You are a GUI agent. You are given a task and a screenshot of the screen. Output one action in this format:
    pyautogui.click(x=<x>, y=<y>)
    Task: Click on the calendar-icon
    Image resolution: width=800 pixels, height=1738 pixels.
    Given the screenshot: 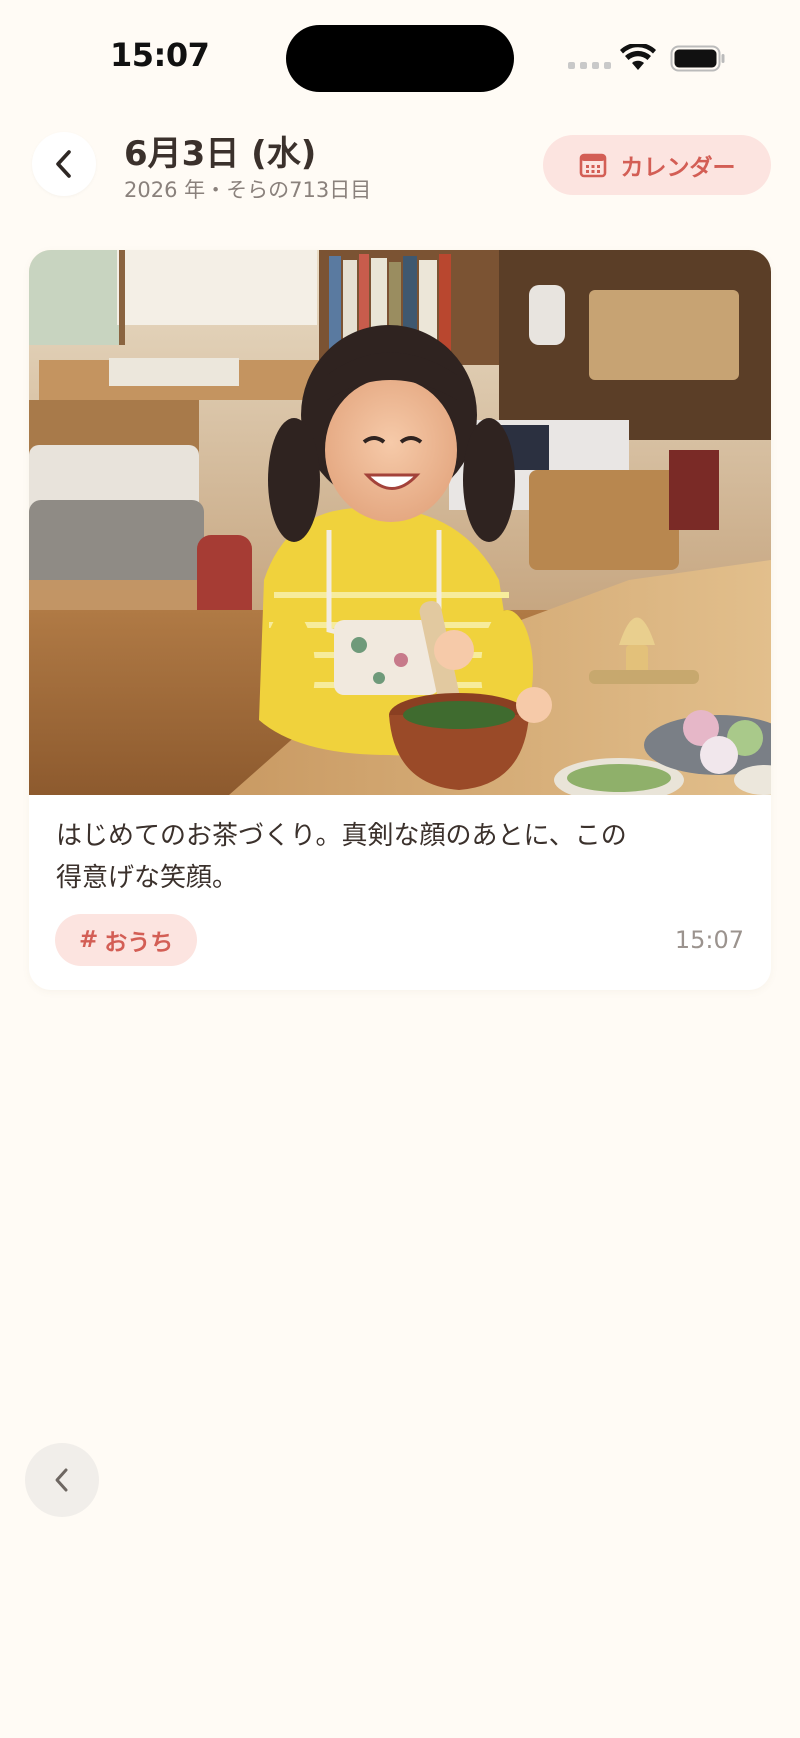 What is the action you would take?
    pyautogui.click(x=592, y=165)
    